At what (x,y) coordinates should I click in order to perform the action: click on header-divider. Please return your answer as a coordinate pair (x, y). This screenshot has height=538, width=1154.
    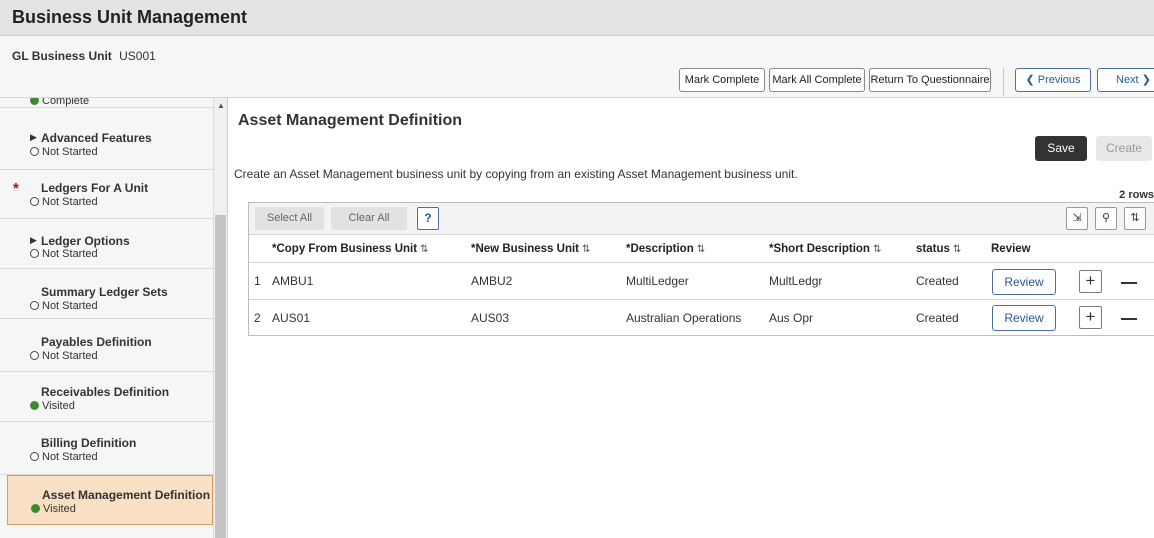
    Looking at the image, I should click on (701, 262).